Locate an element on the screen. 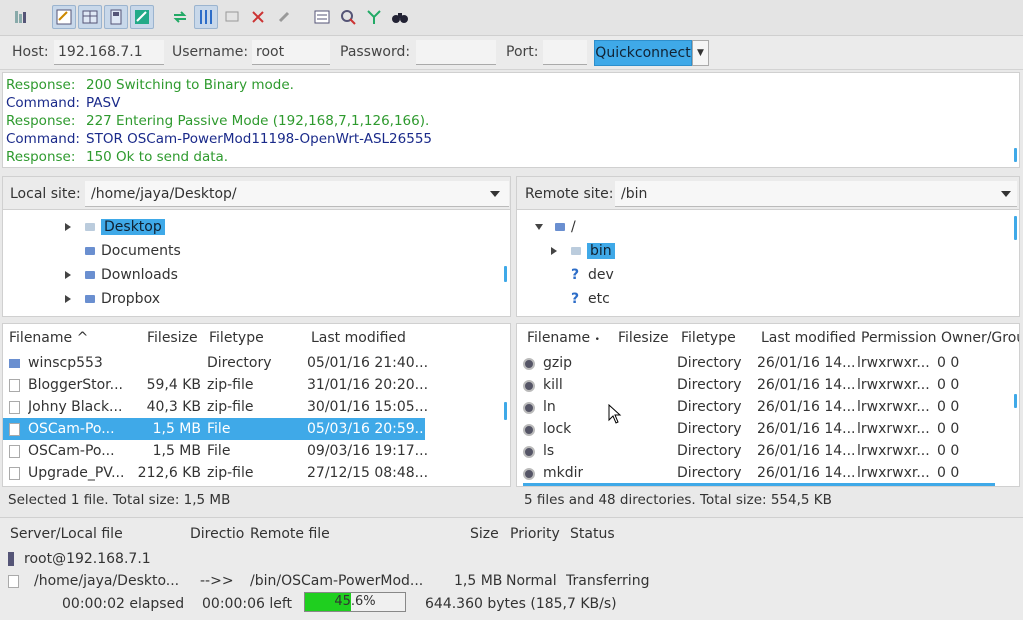 The height and width of the screenshot is (620, 1023). local-tree: Desktop Documents Downloads Dropbox is located at coordinates (256, 263).